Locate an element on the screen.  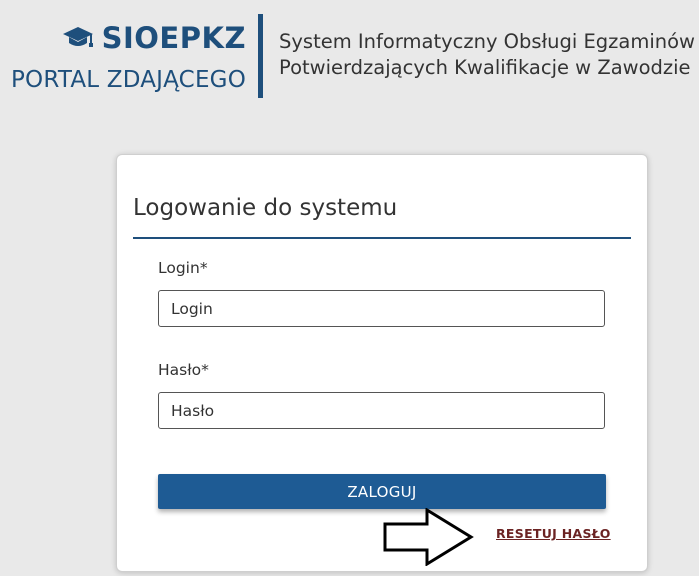
brand-logo: SIOEPKZ PORTAL ZDAJĄCEGO is located at coordinates (123, 55).